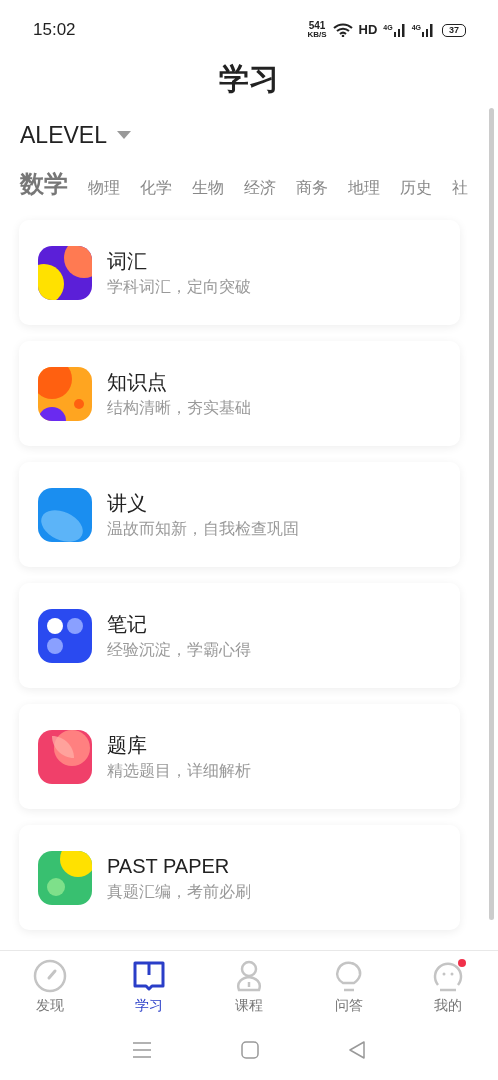 Image resolution: width=498 pixels, height=1080 pixels. I want to click on exam-selector: ALEVEL, so click(75, 135).